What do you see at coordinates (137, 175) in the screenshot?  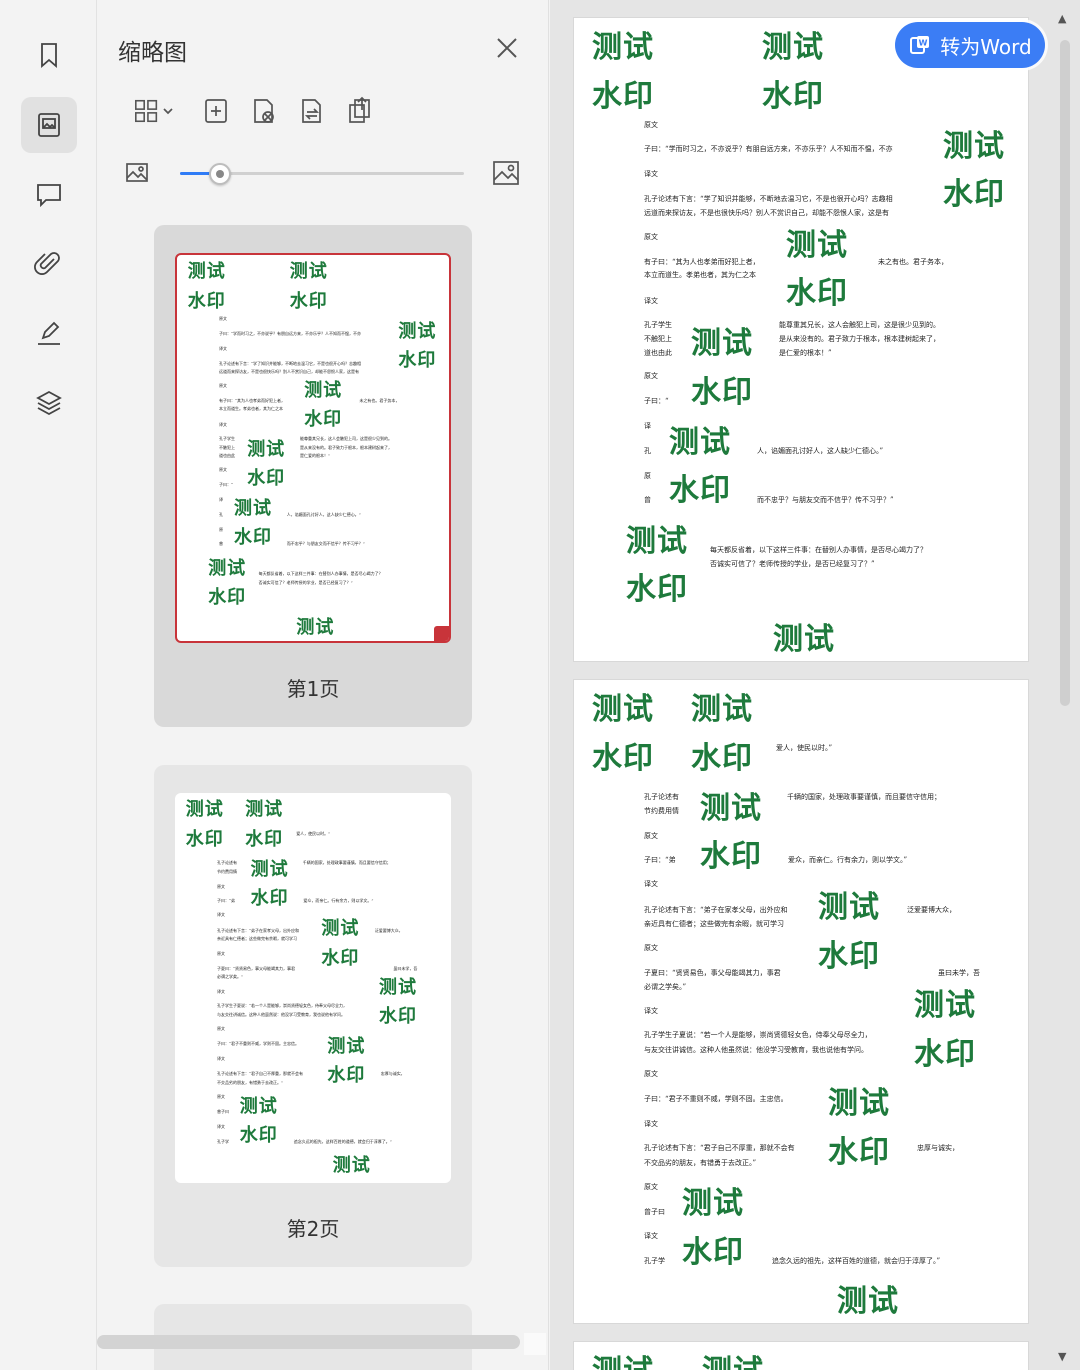 I see `zoom-out-icon` at bounding box center [137, 175].